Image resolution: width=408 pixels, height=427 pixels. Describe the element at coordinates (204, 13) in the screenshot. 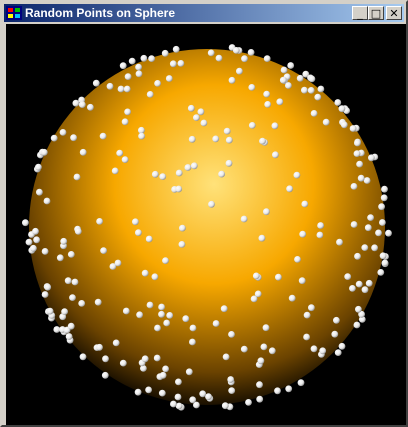

I see `title-bar: Random Points on Sphere _ □ ✕` at that location.